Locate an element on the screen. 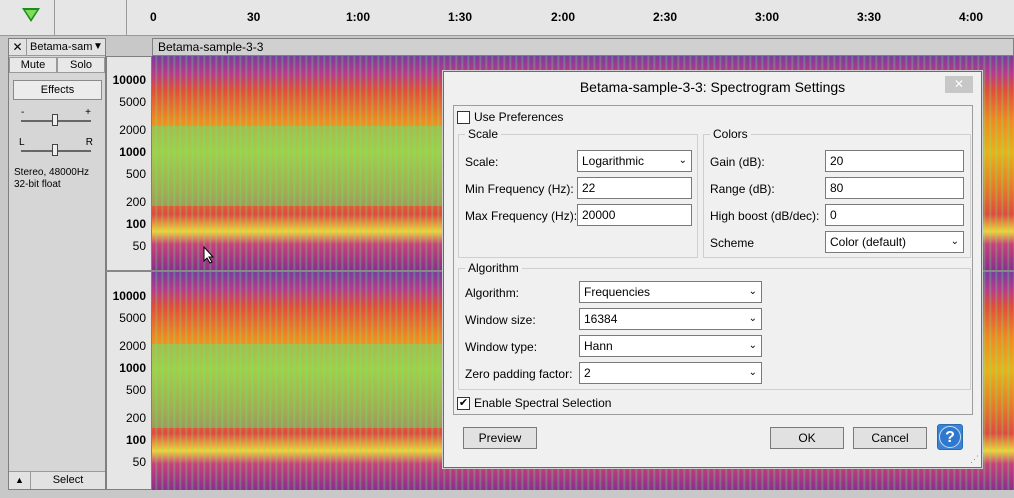  mute-button: Mute is located at coordinates (33, 65).